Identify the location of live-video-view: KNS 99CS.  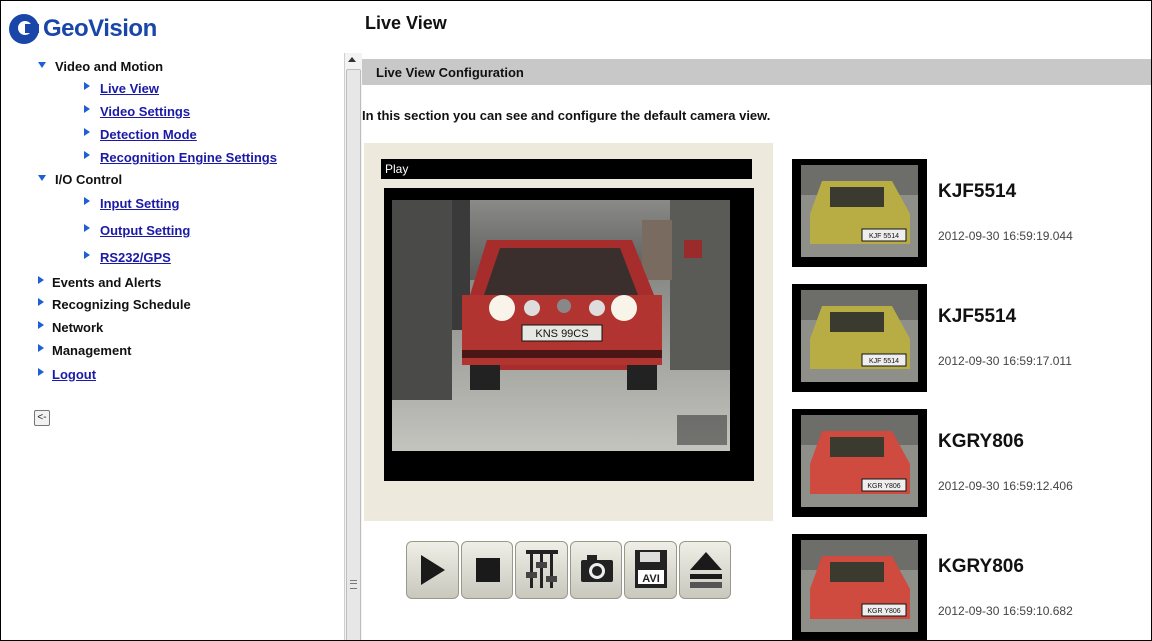
(569, 334).